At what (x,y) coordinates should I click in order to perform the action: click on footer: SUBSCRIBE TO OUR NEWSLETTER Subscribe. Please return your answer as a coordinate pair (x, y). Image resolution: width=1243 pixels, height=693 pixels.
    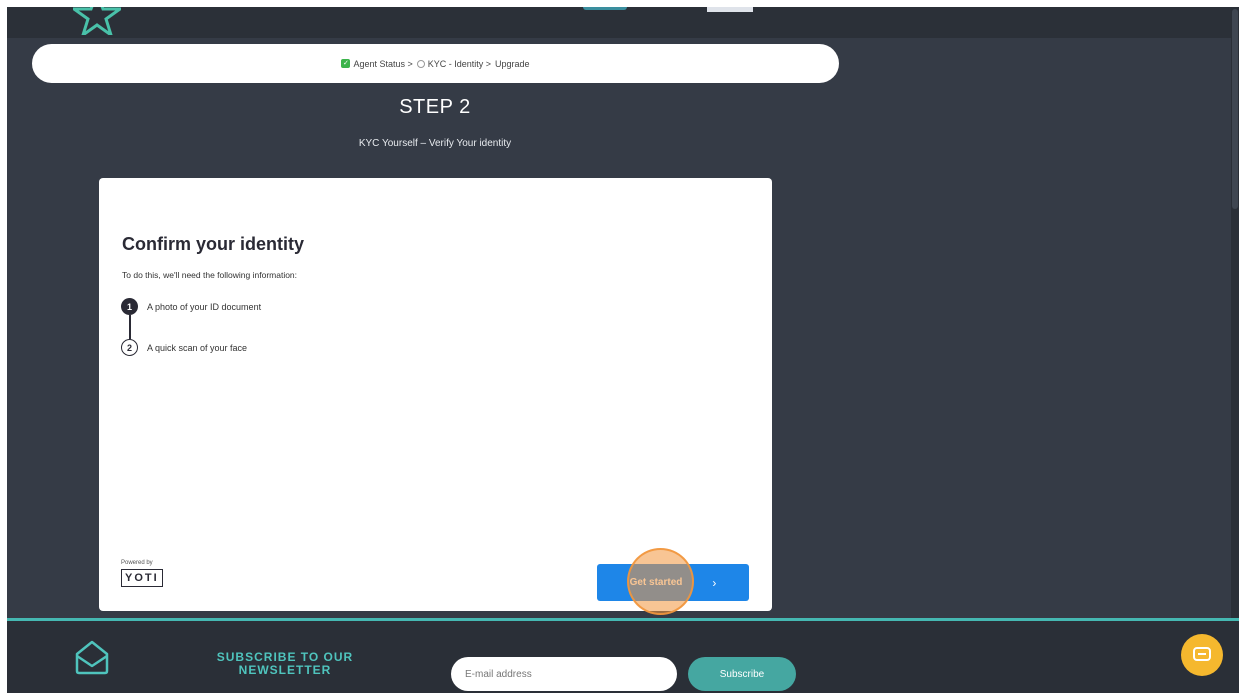
    Looking at the image, I should click on (623, 655).